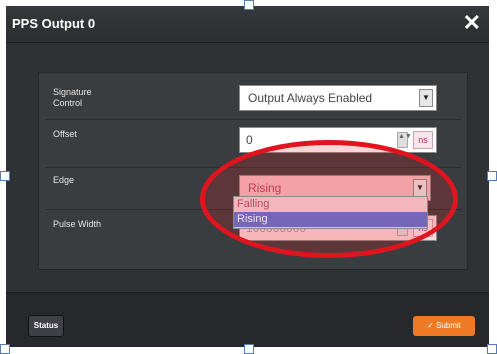  What do you see at coordinates (310, 98) in the screenshot?
I see `signature-control-value: Output Always Enabled` at bounding box center [310, 98].